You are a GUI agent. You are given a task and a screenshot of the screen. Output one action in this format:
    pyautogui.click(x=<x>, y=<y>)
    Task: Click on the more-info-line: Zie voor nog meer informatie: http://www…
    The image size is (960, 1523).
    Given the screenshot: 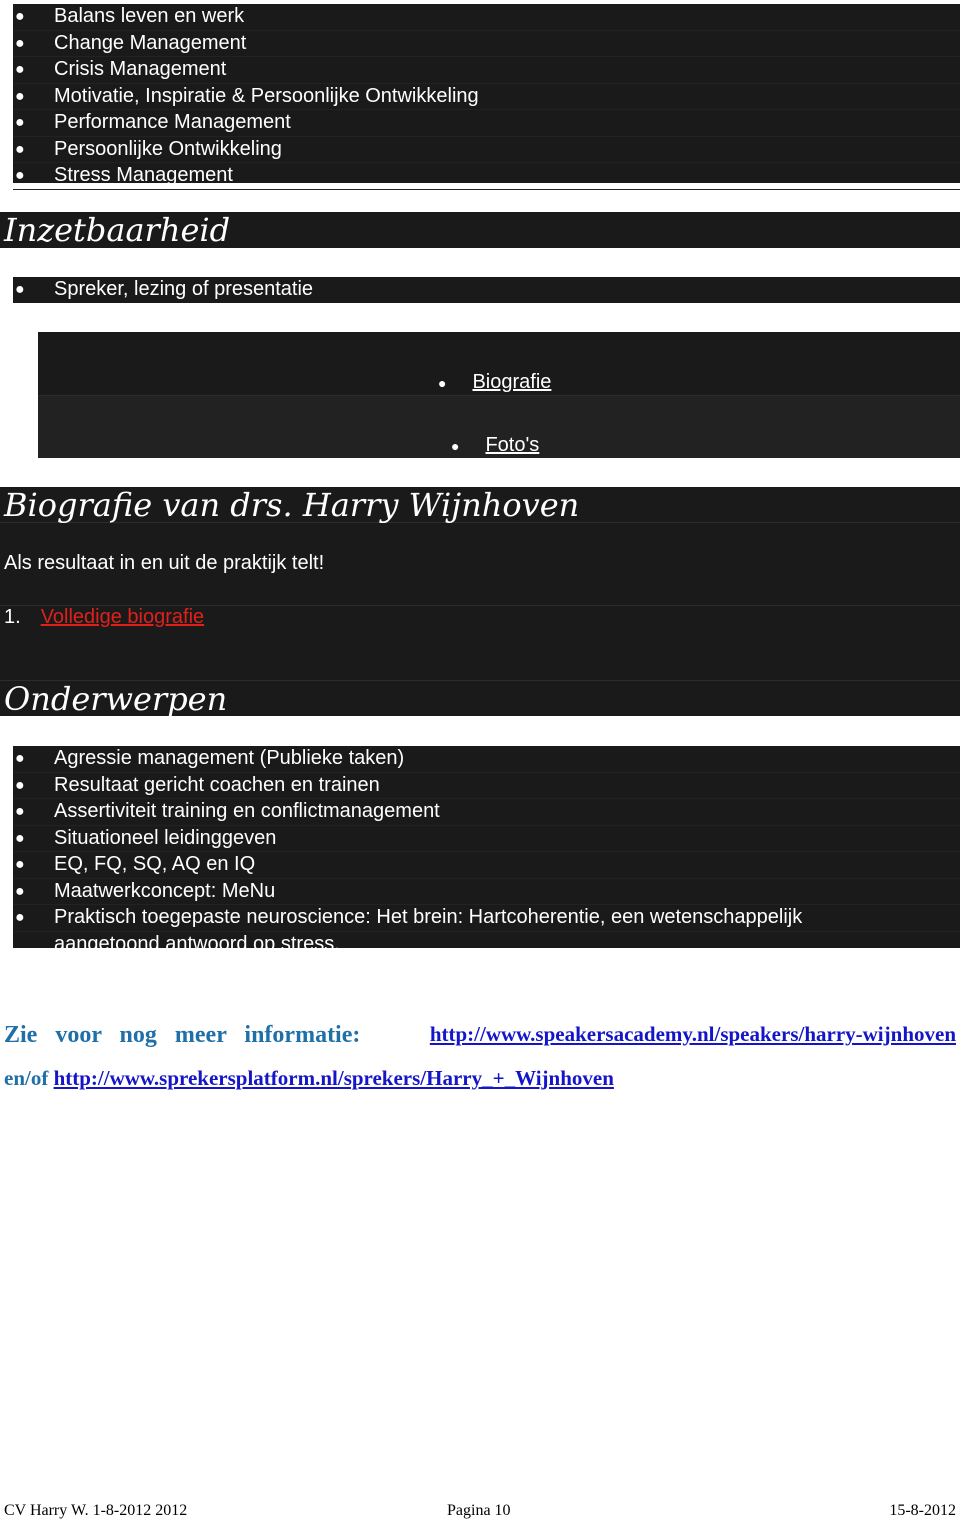 What is the action you would take?
    pyautogui.click(x=480, y=1035)
    